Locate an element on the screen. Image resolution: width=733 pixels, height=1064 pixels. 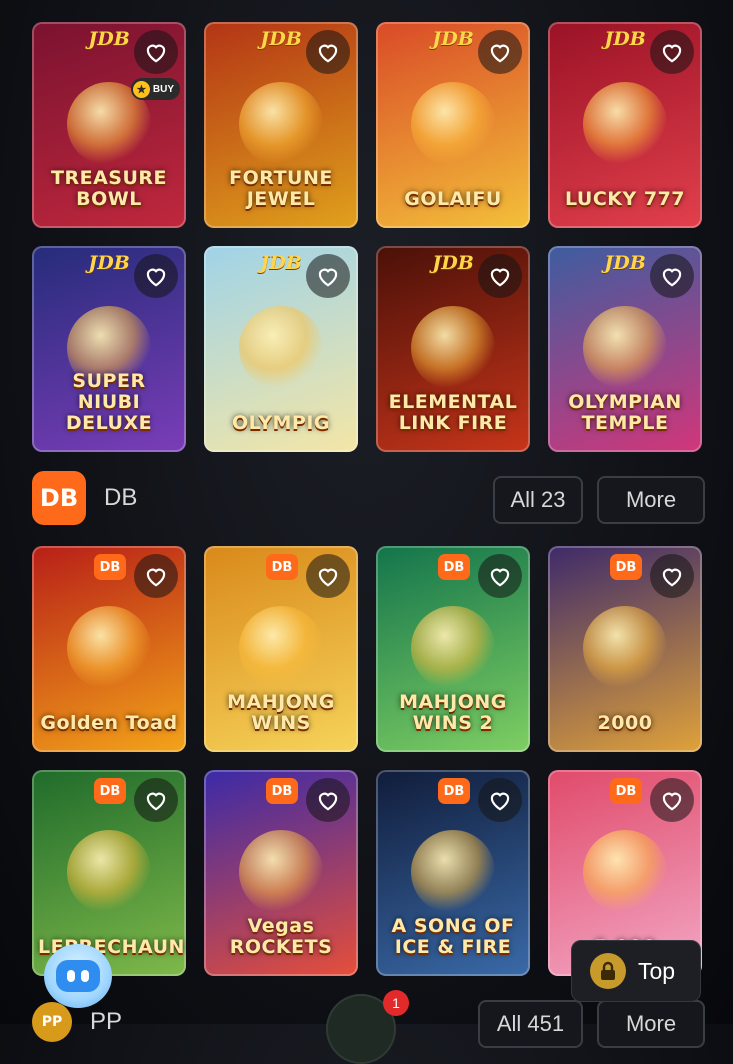
game-card: DB Golden Toad is located at coordinates (109, 649).